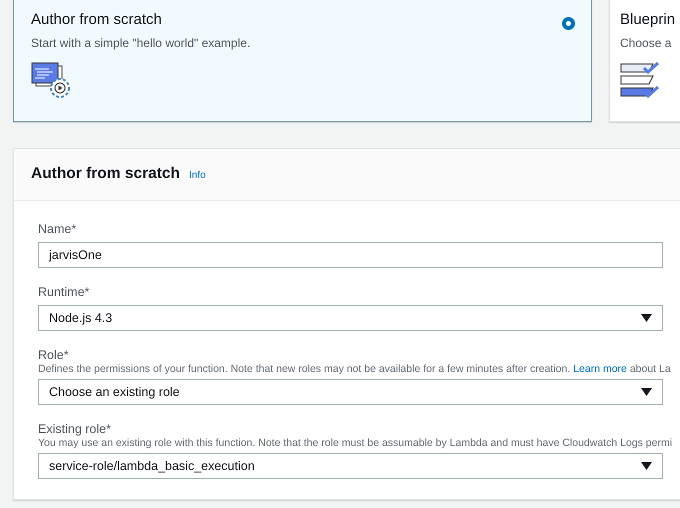 The image size is (680, 508). What do you see at coordinates (355, 369) in the screenshot?
I see `help-text: Defines the permissions of your function. Note that new roles may not be available for a few minutes after creation. Learn more about La` at bounding box center [355, 369].